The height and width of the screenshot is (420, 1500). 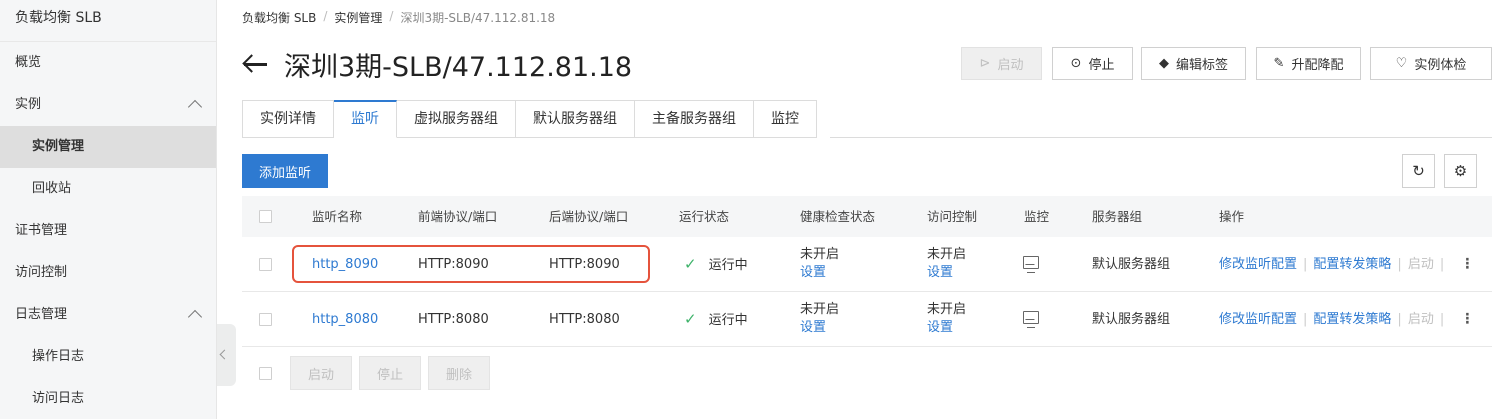 I want to click on pencil-icon: ✎, so click(x=1279, y=63).